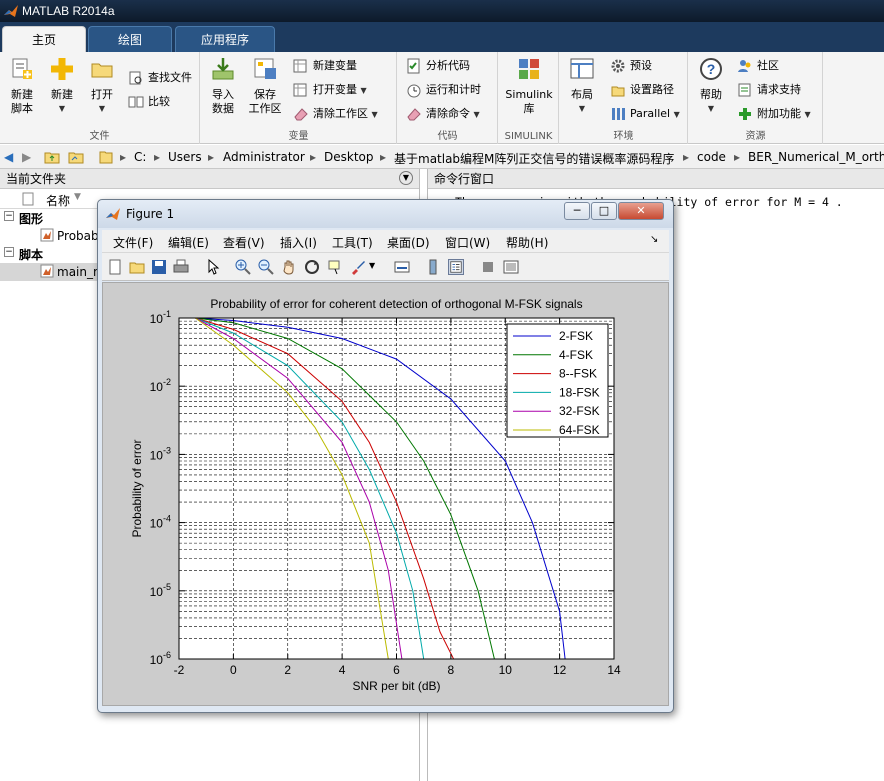 The width and height of the screenshot is (884, 781). What do you see at coordinates (298, 242) in the screenshot?
I see `menu-insert: 插入(I)` at bounding box center [298, 242].